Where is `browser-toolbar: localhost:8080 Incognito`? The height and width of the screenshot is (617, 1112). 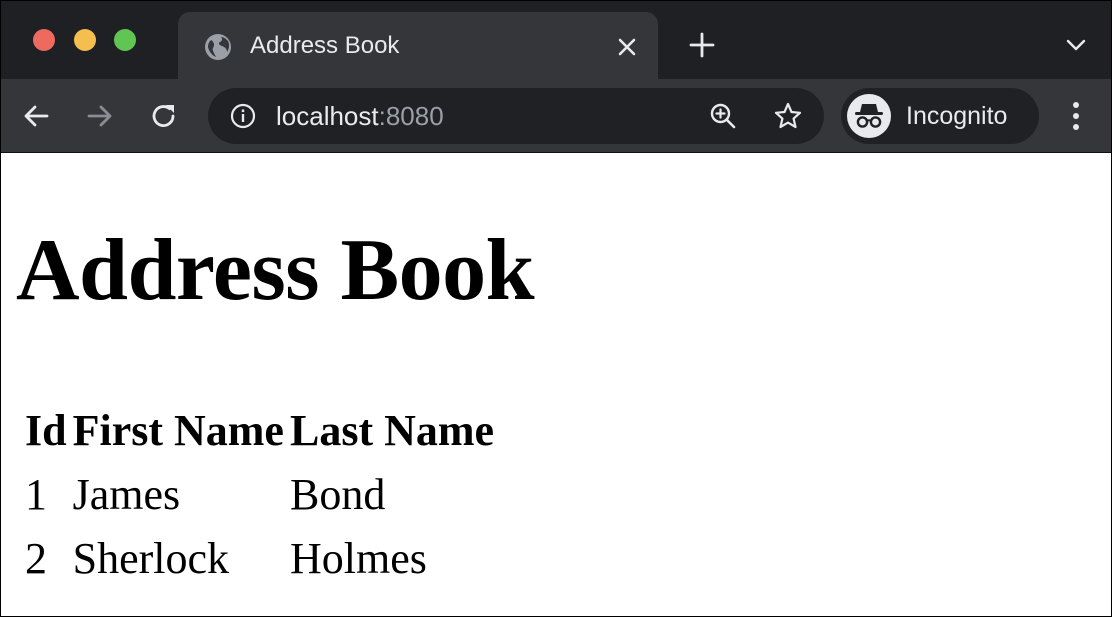 browser-toolbar: localhost:8080 Incognito is located at coordinates (556, 116).